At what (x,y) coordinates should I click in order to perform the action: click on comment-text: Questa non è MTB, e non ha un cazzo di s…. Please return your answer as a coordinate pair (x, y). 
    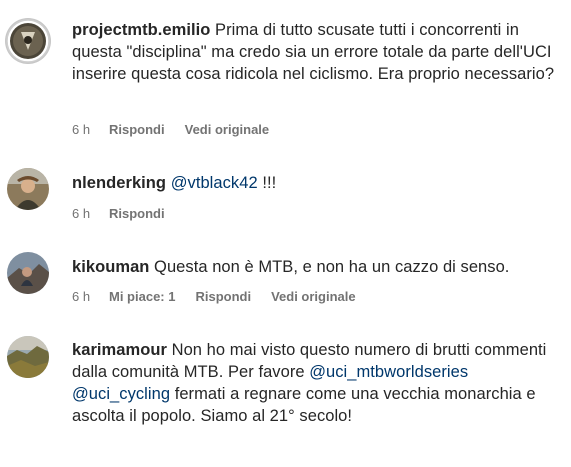
    Looking at the image, I should click on (329, 267).